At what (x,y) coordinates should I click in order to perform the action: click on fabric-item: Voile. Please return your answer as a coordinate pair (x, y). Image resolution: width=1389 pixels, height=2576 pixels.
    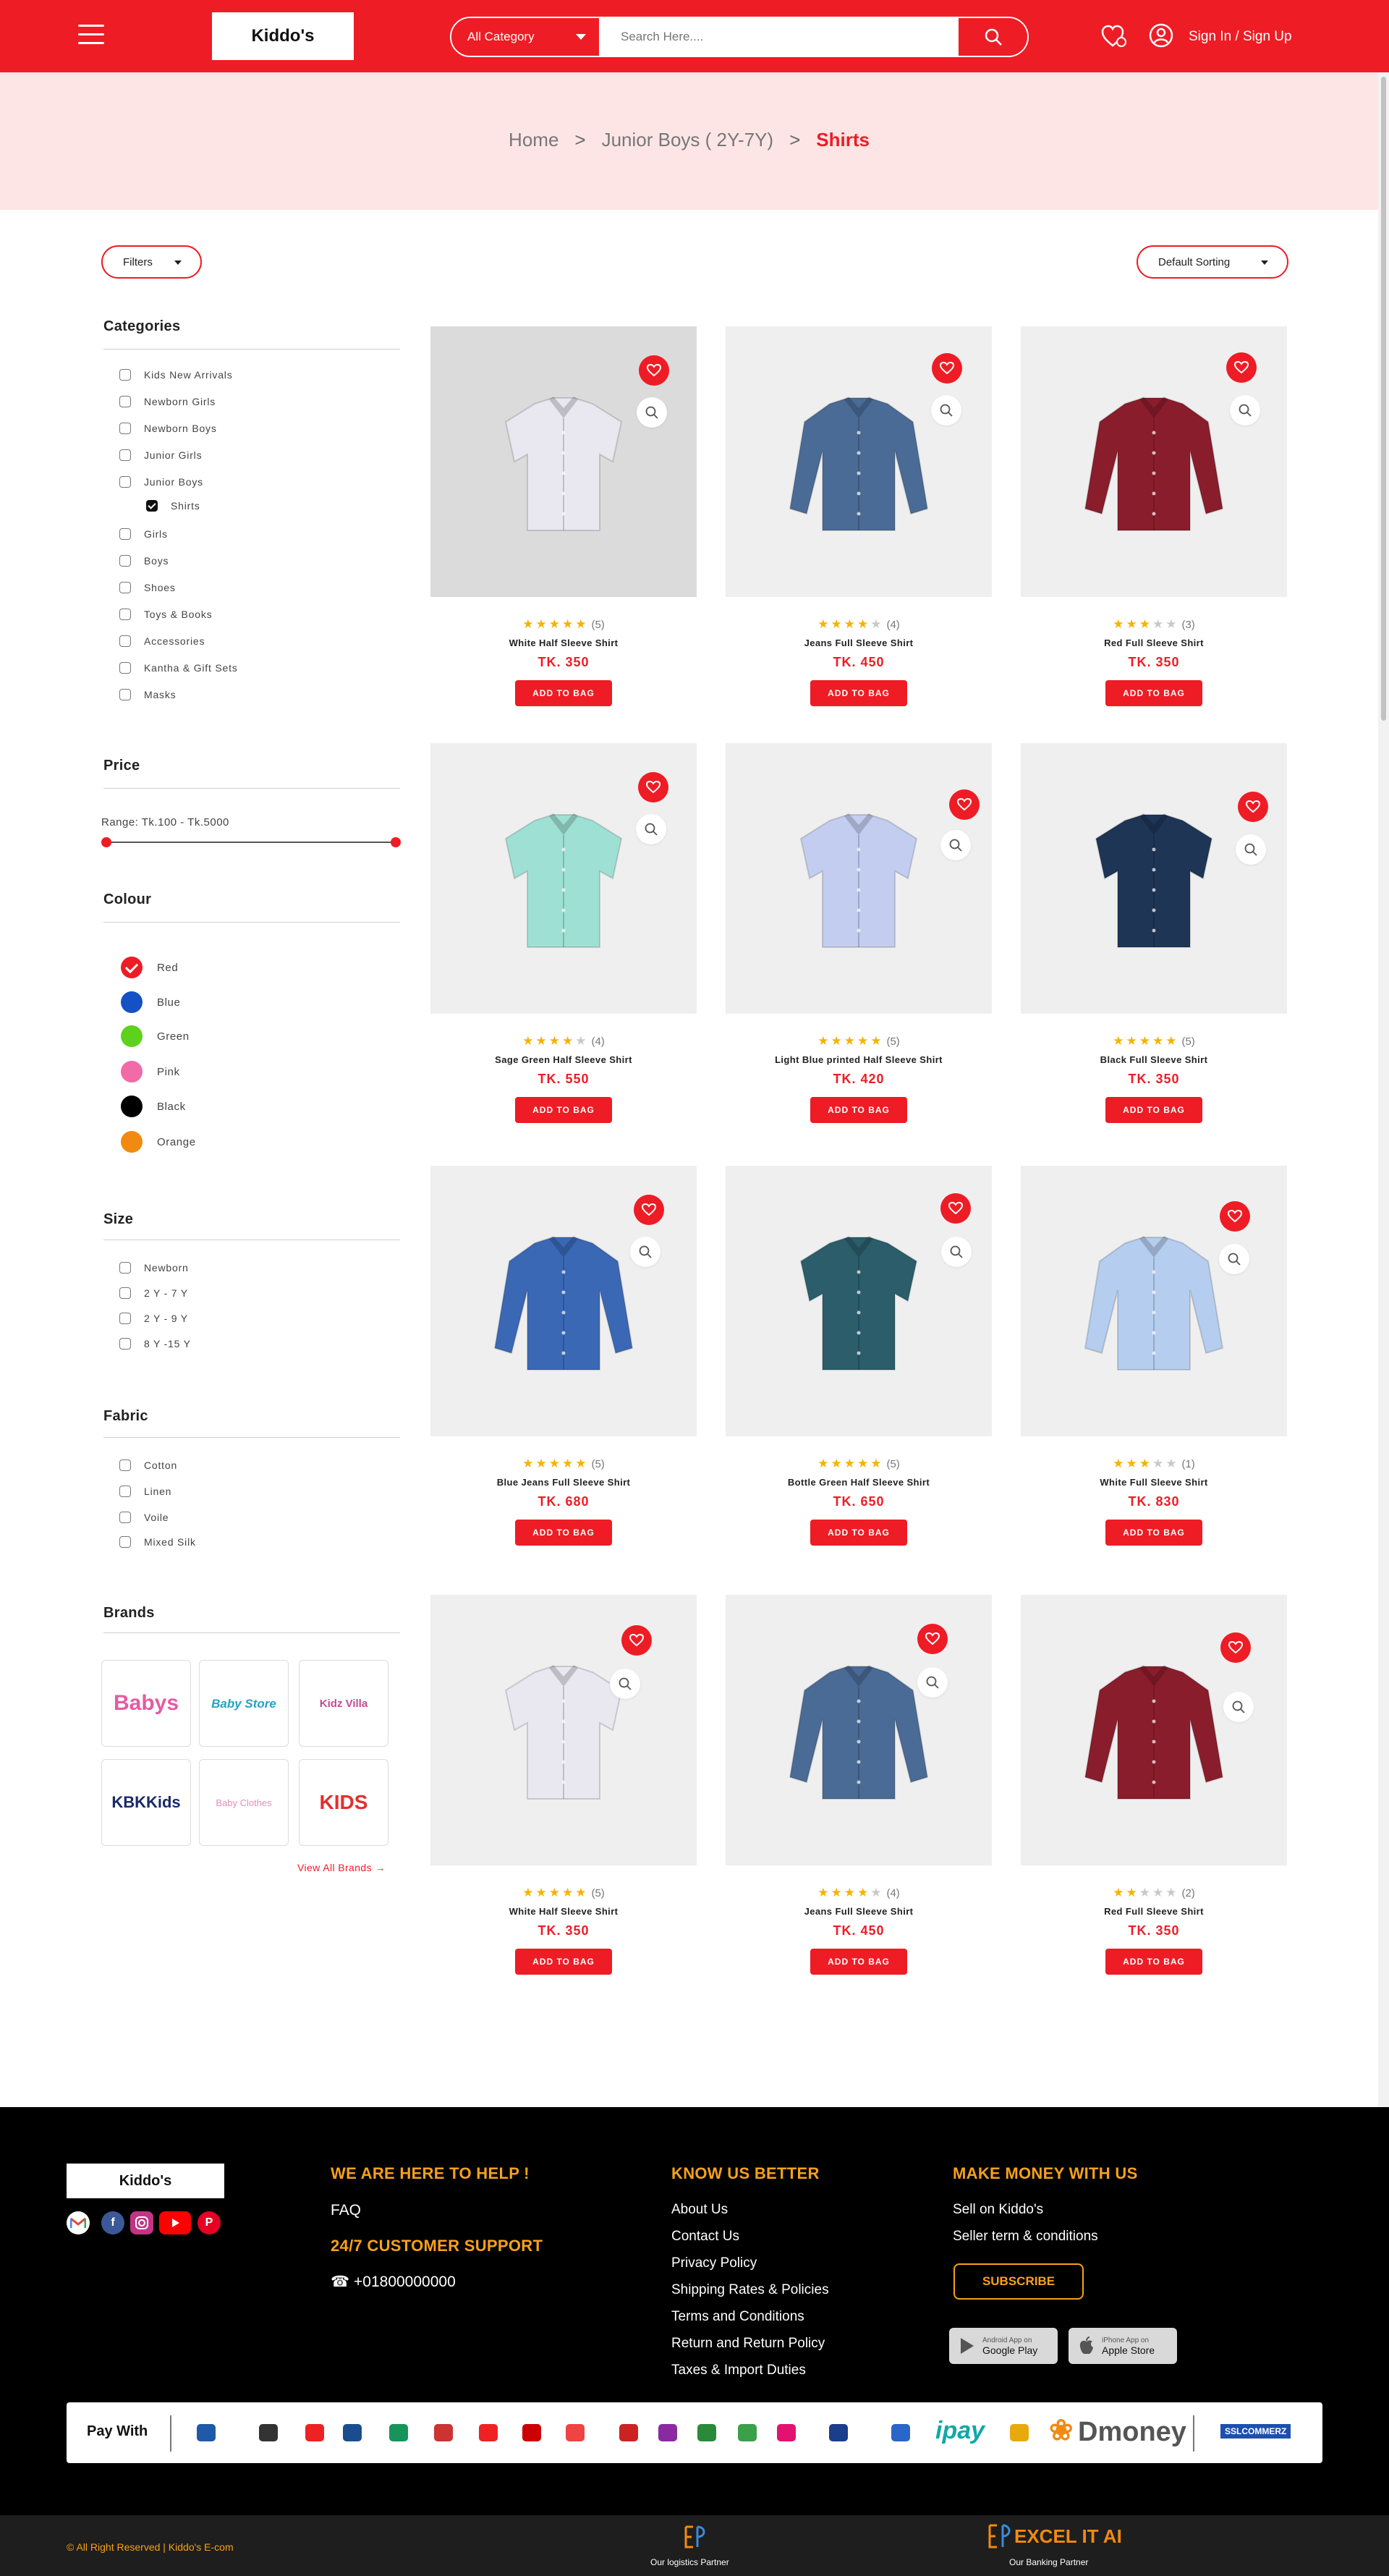
    Looking at the image, I should click on (144, 1517).